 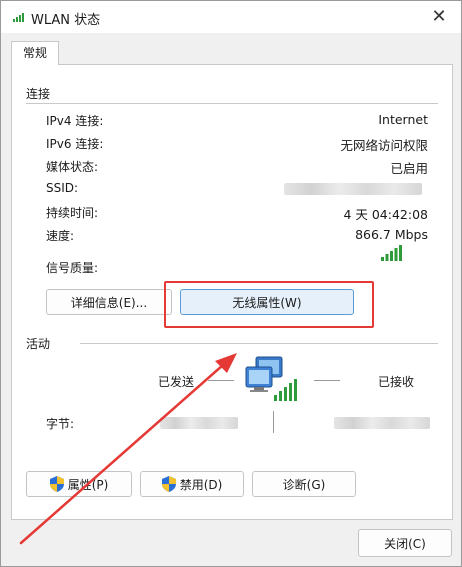 I want to click on activity-divider, so click(x=259, y=343).